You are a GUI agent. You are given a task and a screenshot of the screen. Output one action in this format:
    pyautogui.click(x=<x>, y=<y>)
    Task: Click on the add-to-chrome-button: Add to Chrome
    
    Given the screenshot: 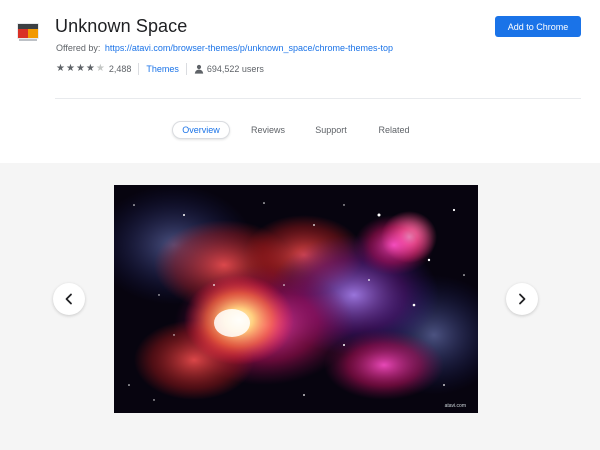 What is the action you would take?
    pyautogui.click(x=538, y=26)
    